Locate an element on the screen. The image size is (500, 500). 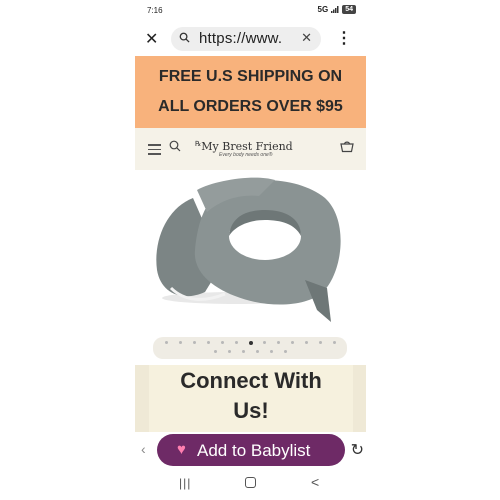
url-field: https://www. ✕ is located at coordinates (246, 39).